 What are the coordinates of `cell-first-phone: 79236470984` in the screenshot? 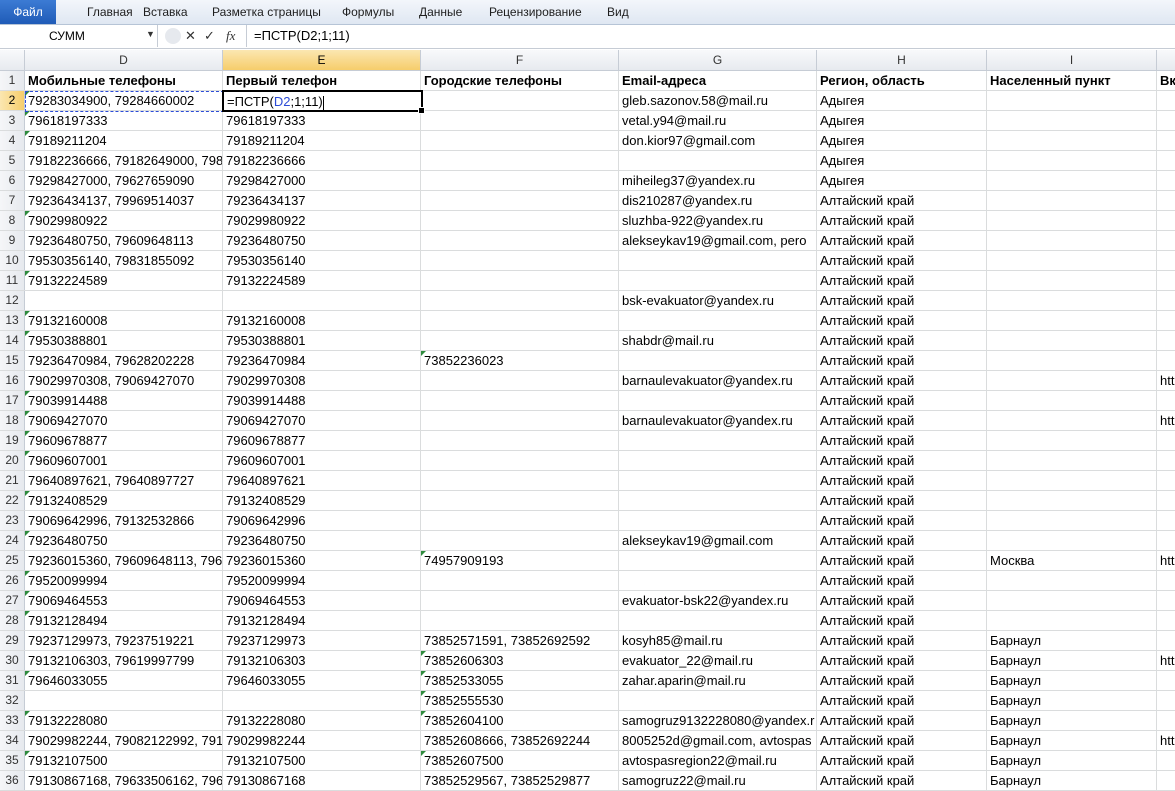 It's located at (322, 360).